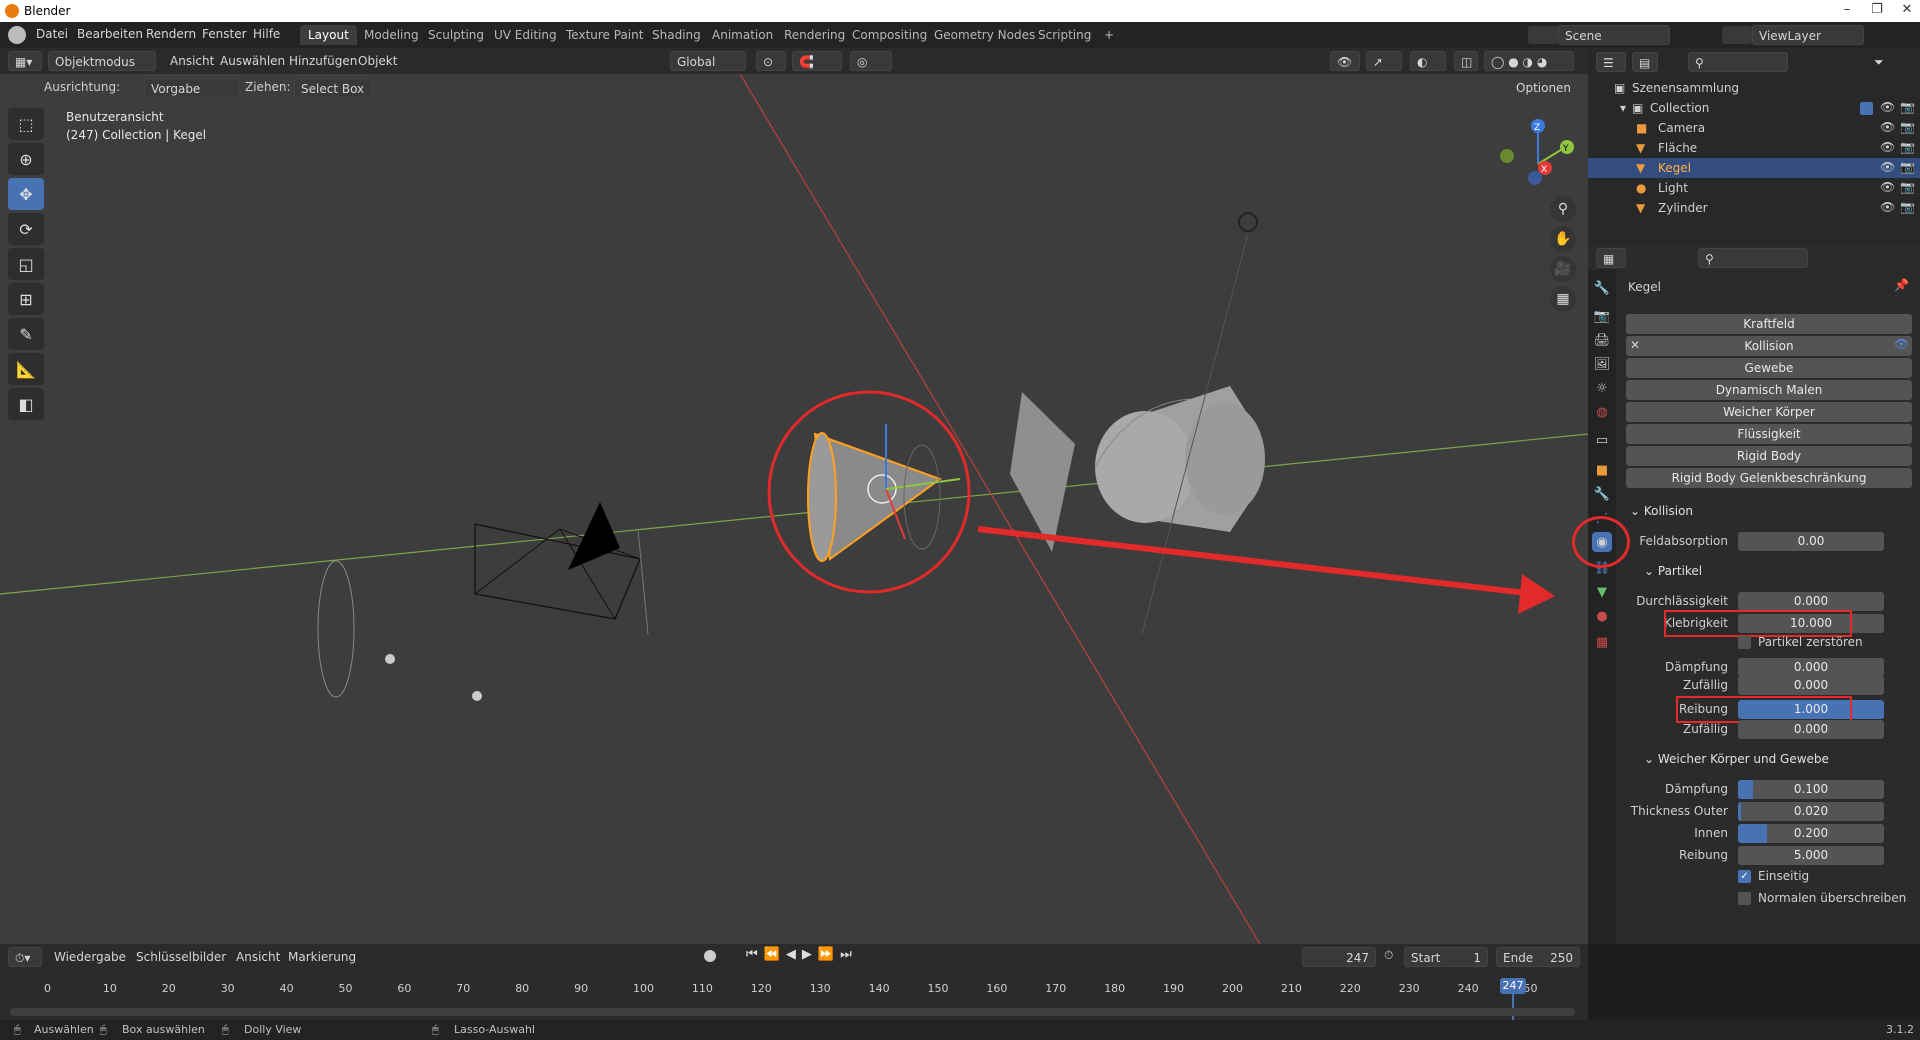 This screenshot has width=1920, height=1040. Describe the element at coordinates (1811, 685) in the screenshot. I see `damping-random-field: 0.000` at that location.